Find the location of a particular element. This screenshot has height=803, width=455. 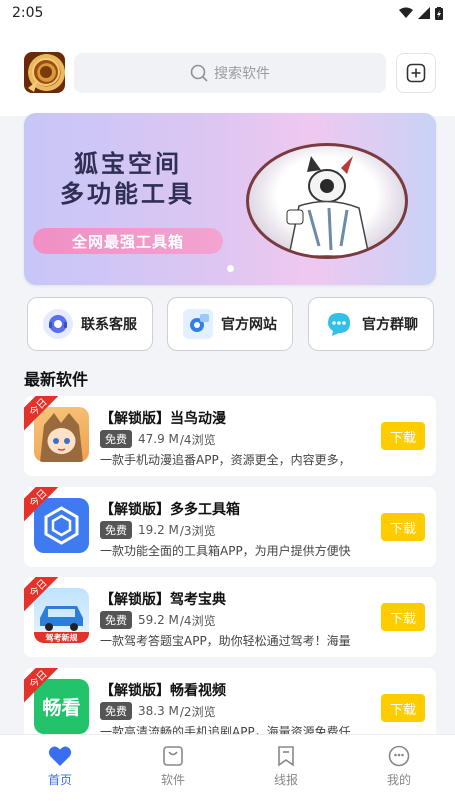

plus-square-icon is located at coordinates (416, 73).